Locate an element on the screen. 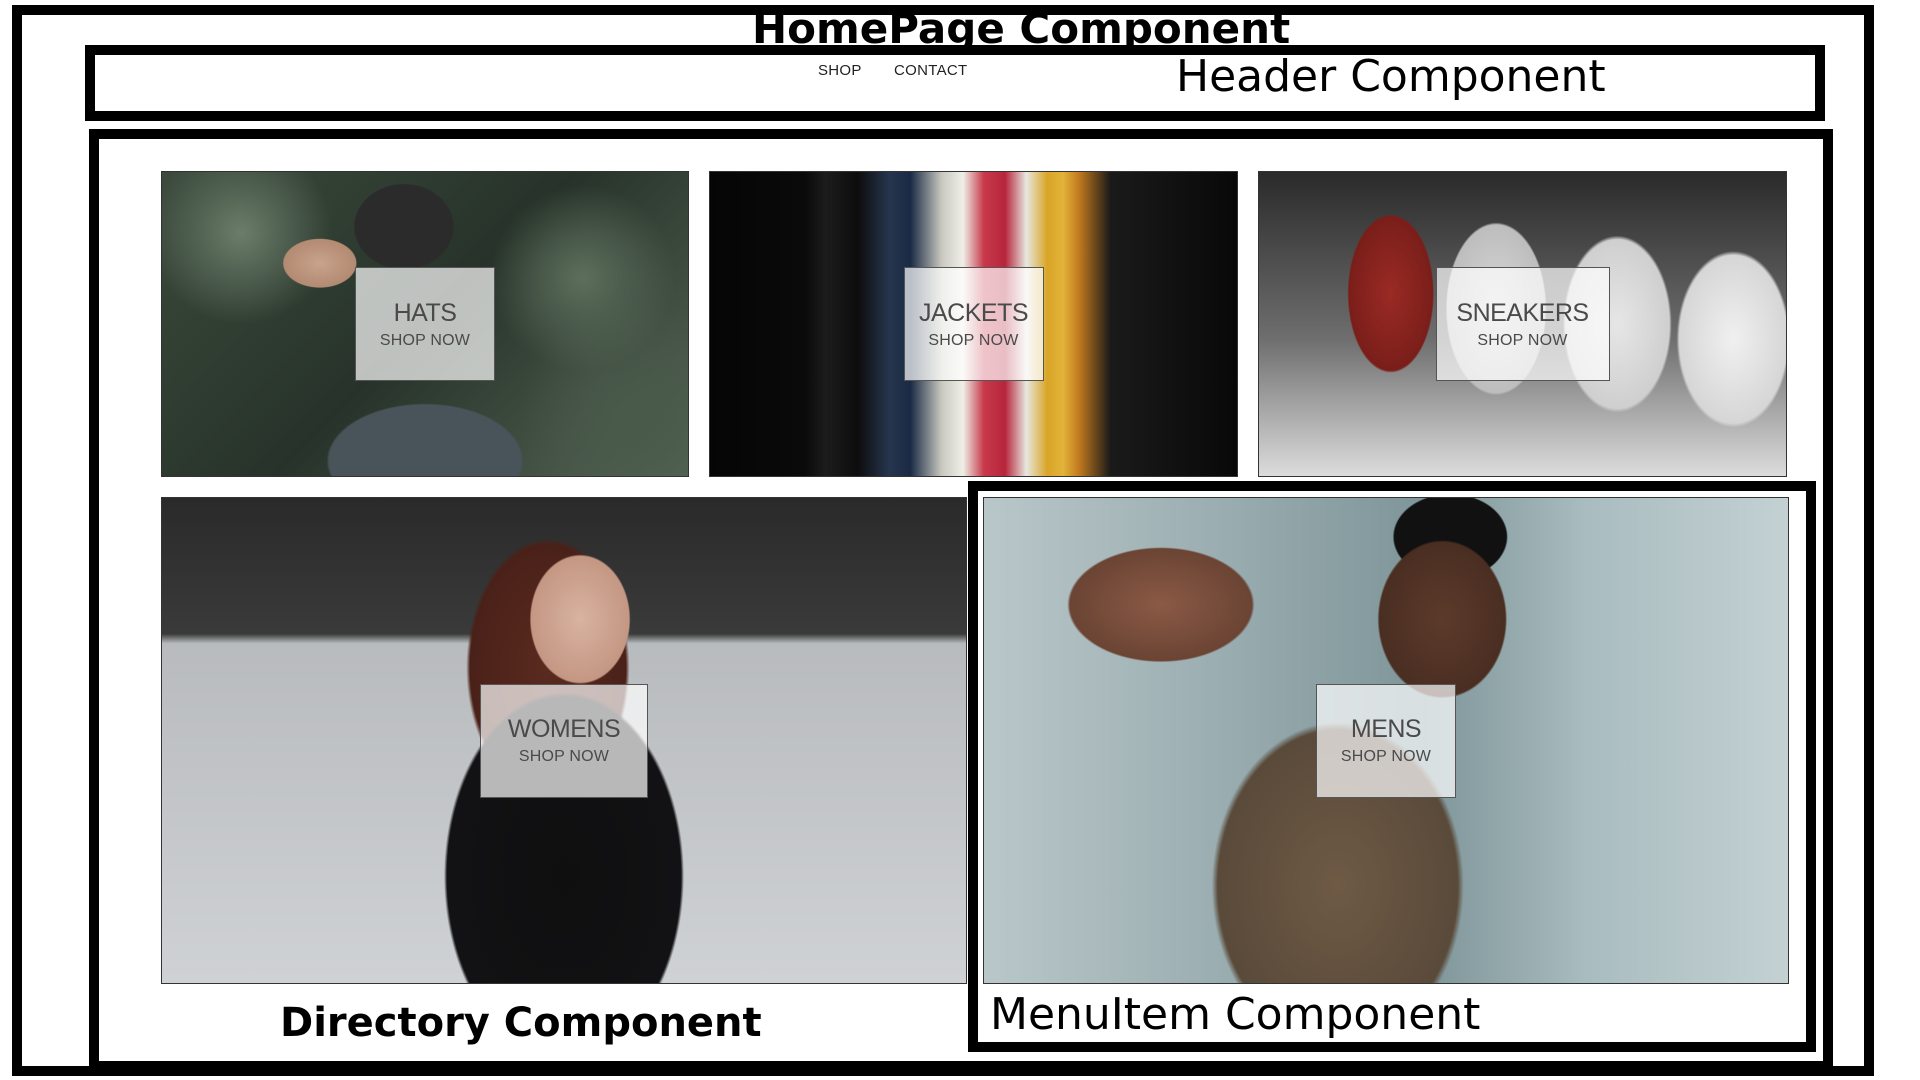  menu-item-sneakers: SNEAKERS SHOP NOW is located at coordinates (1522, 324).